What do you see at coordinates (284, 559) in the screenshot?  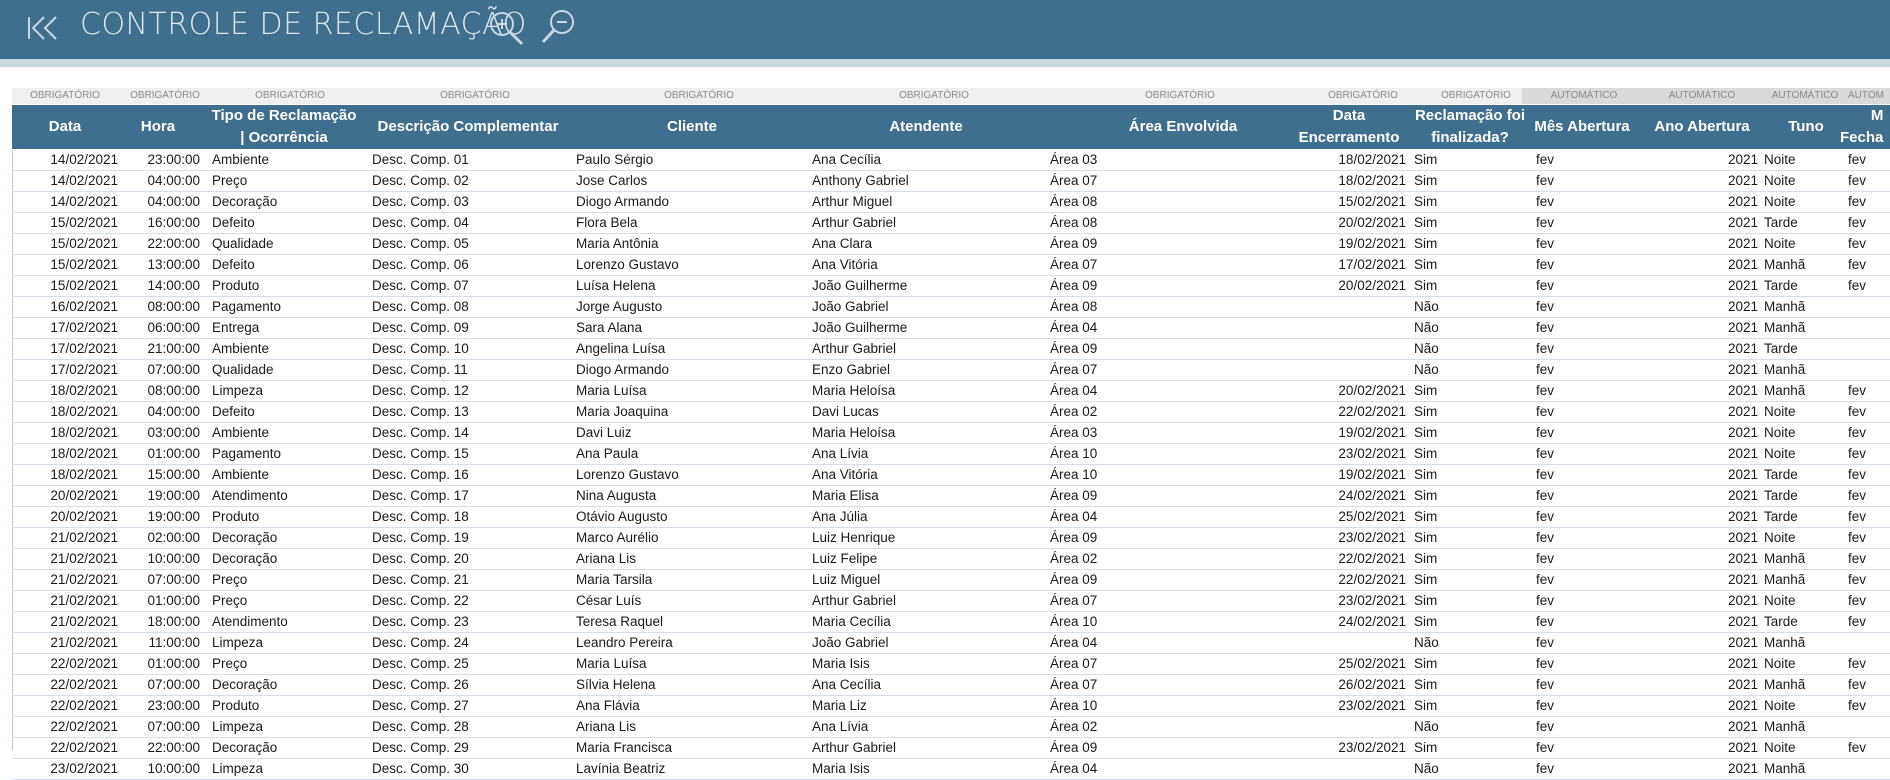 I see `cell-tipo: Decoração` at bounding box center [284, 559].